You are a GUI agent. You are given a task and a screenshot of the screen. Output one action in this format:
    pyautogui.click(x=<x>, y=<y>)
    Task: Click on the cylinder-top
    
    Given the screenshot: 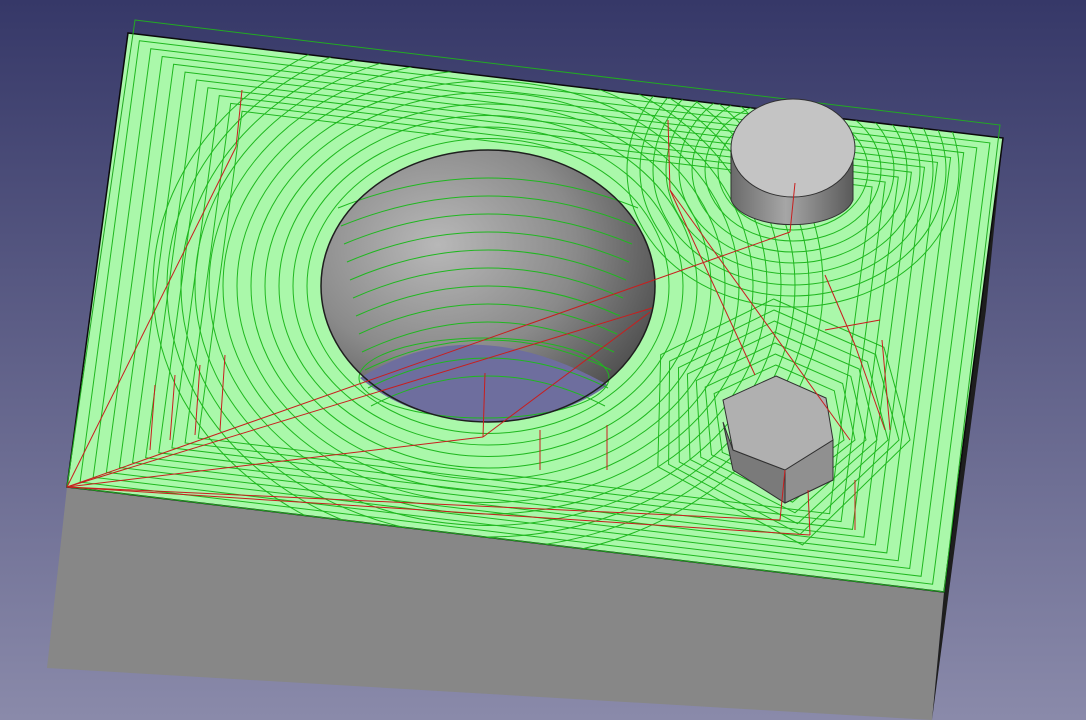 What is the action you would take?
    pyautogui.click(x=793, y=148)
    